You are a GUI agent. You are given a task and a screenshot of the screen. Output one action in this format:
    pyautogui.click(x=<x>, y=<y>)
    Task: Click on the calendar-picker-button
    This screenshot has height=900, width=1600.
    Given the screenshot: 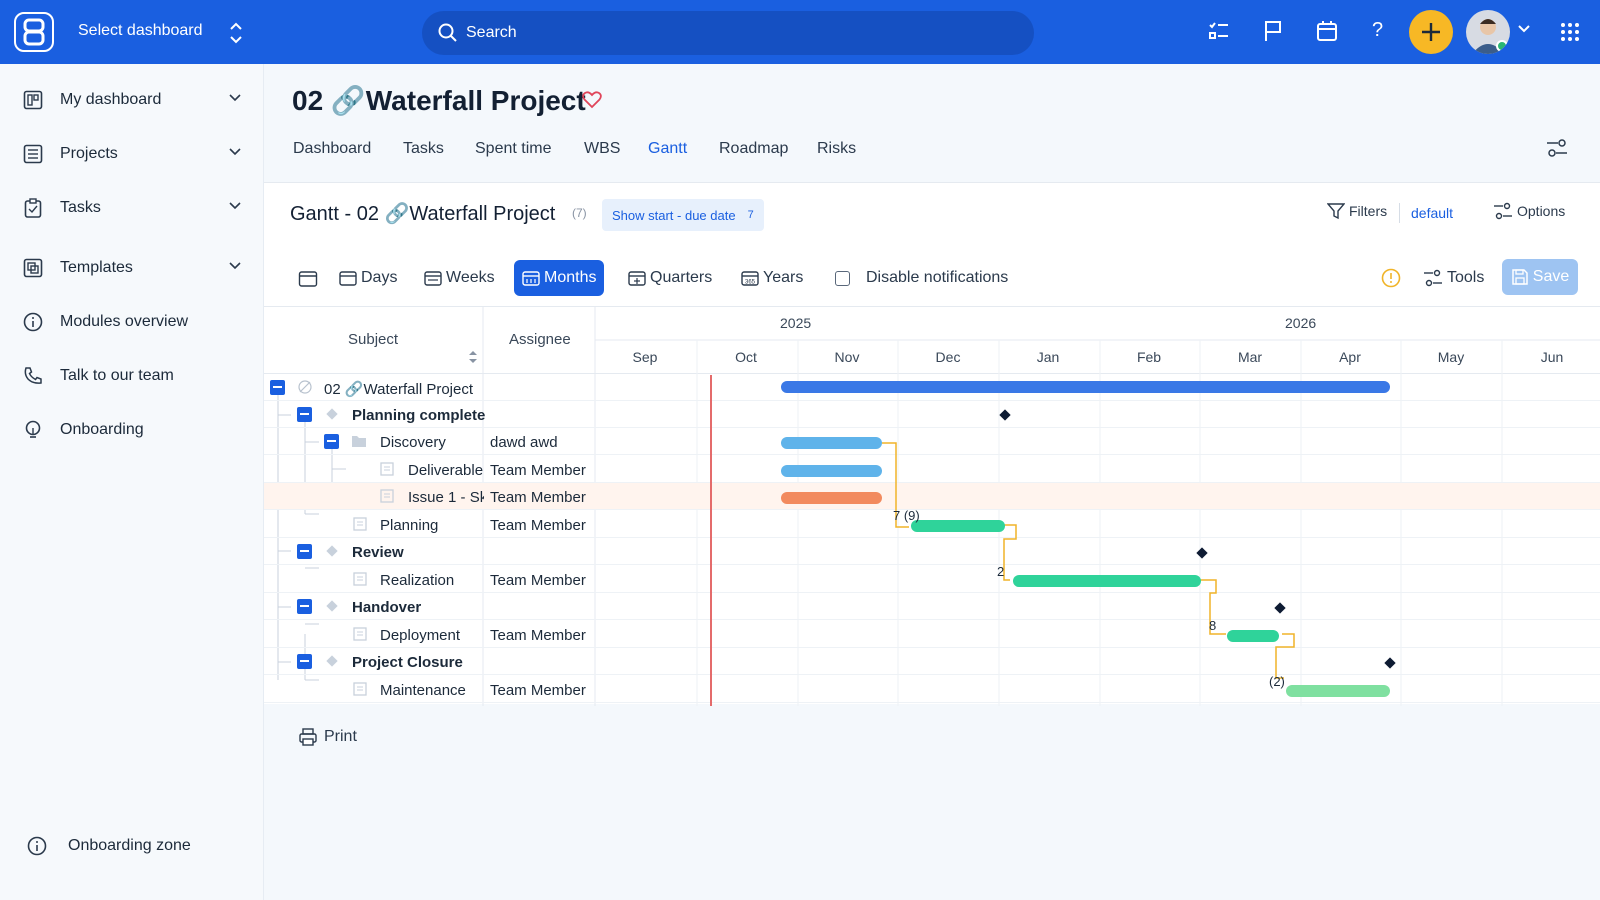 What is the action you would take?
    pyautogui.click(x=308, y=278)
    